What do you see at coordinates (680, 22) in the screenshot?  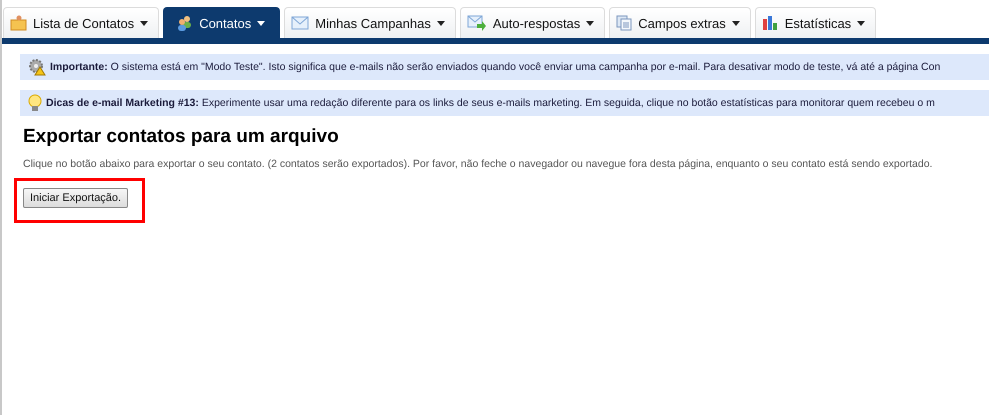 I see `nav-tab: Campos extras` at bounding box center [680, 22].